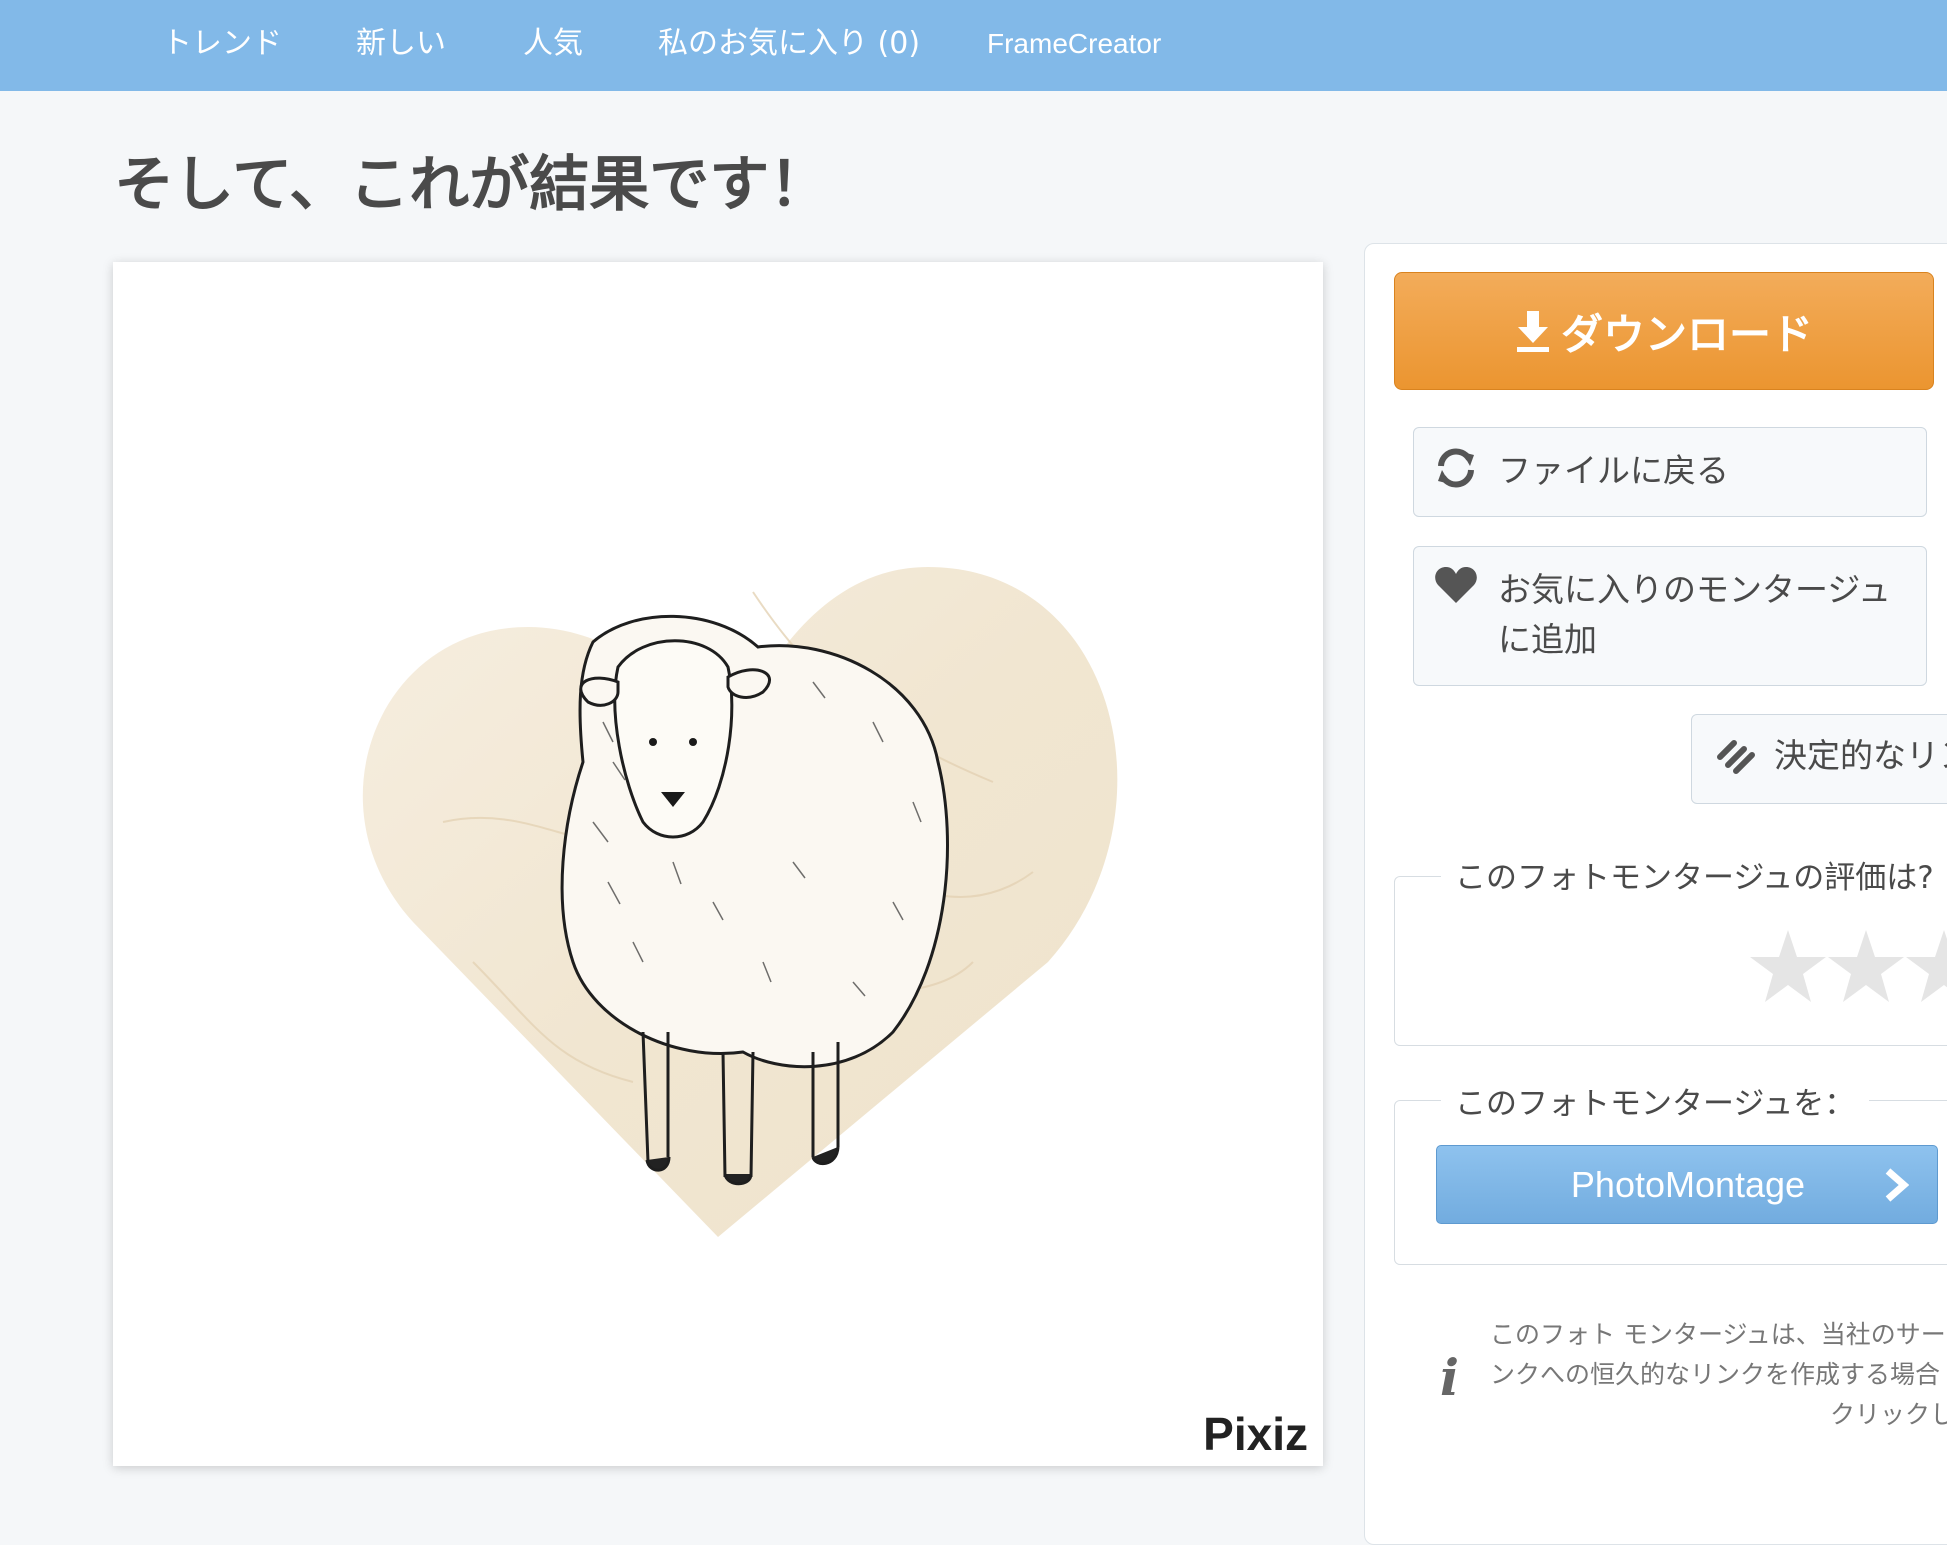 The width and height of the screenshot is (1947, 1545). Describe the element at coordinates (1718, 1334) in the screenshot. I see `info-line-1: このフォト モンタージュは、当社のサー` at that location.